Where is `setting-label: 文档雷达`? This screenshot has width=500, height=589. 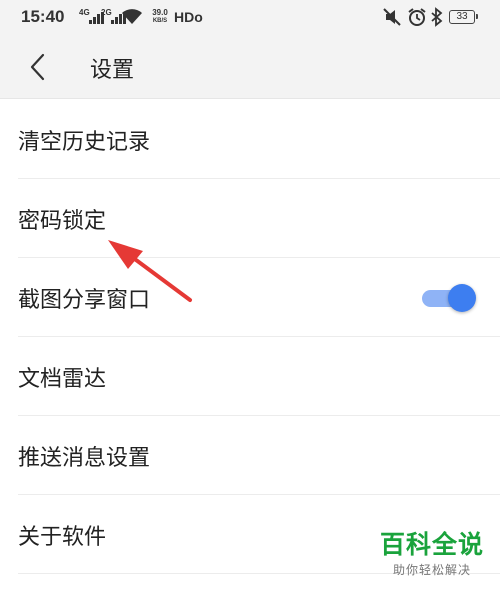
setting-label: 文档雷达 is located at coordinates (62, 379).